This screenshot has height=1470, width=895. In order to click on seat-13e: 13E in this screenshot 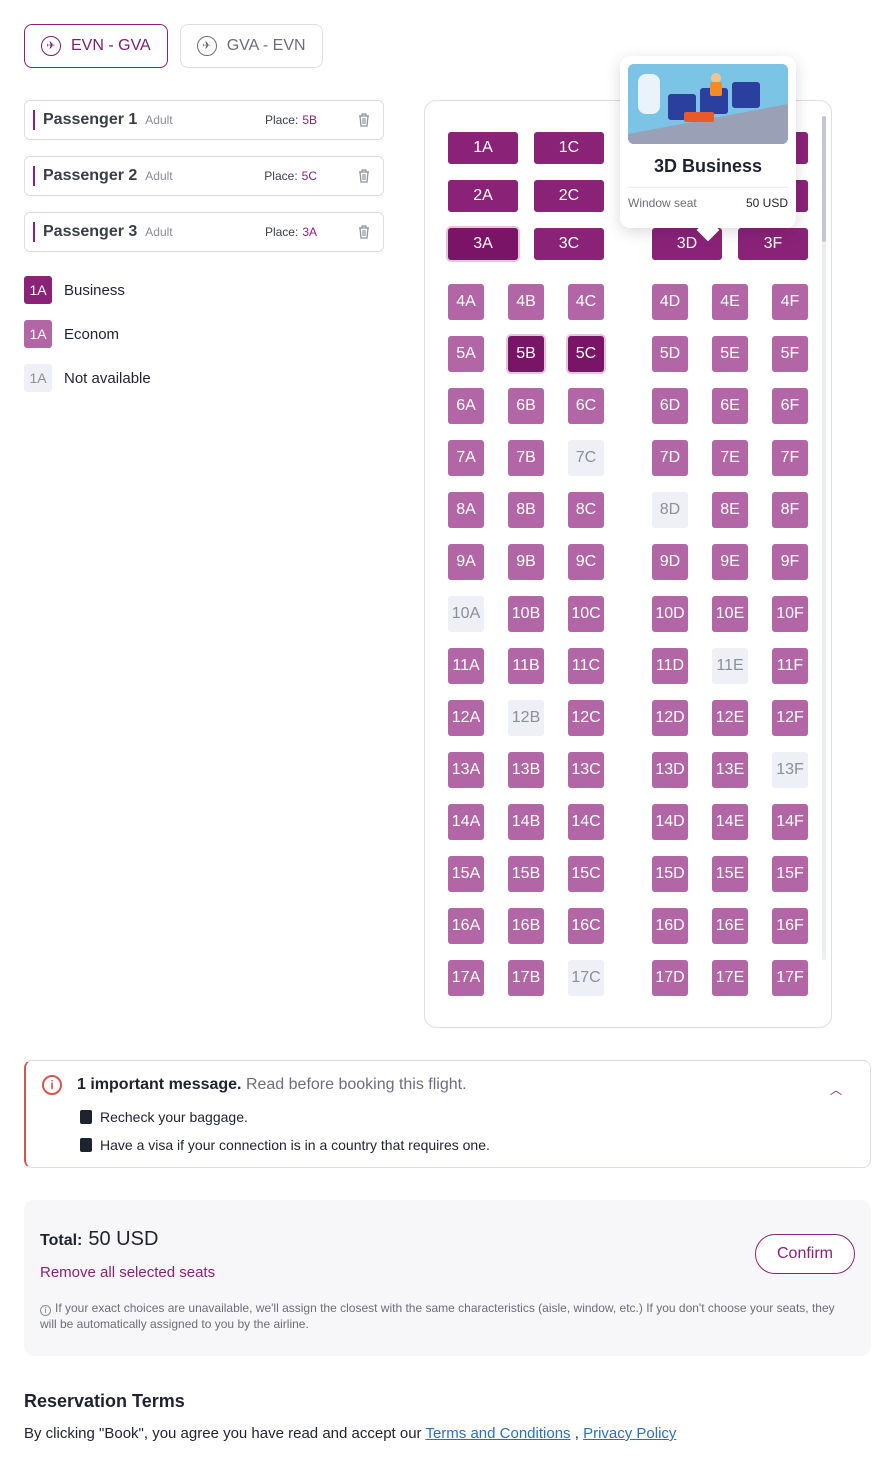, I will do `click(730, 770)`.